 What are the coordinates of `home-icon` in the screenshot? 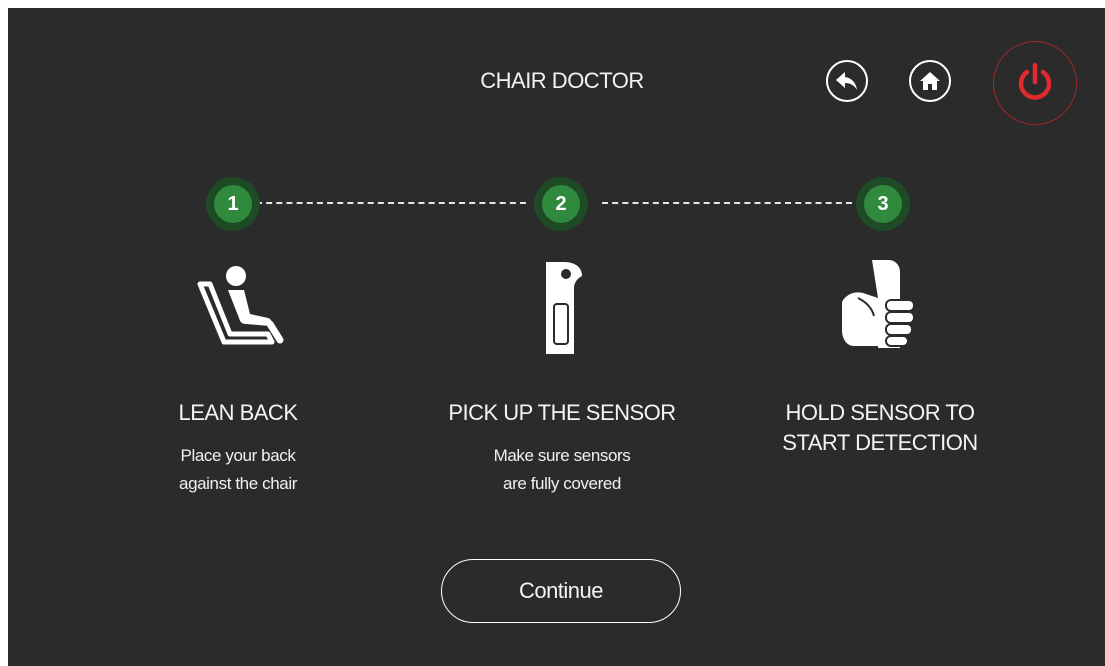 It's located at (930, 81).